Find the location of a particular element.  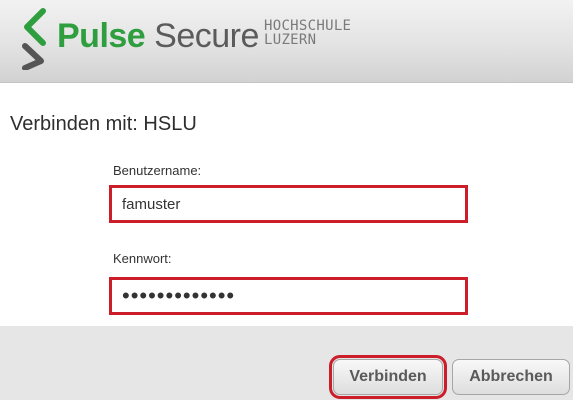

brand-name: Pulse Secure is located at coordinates (158, 36).